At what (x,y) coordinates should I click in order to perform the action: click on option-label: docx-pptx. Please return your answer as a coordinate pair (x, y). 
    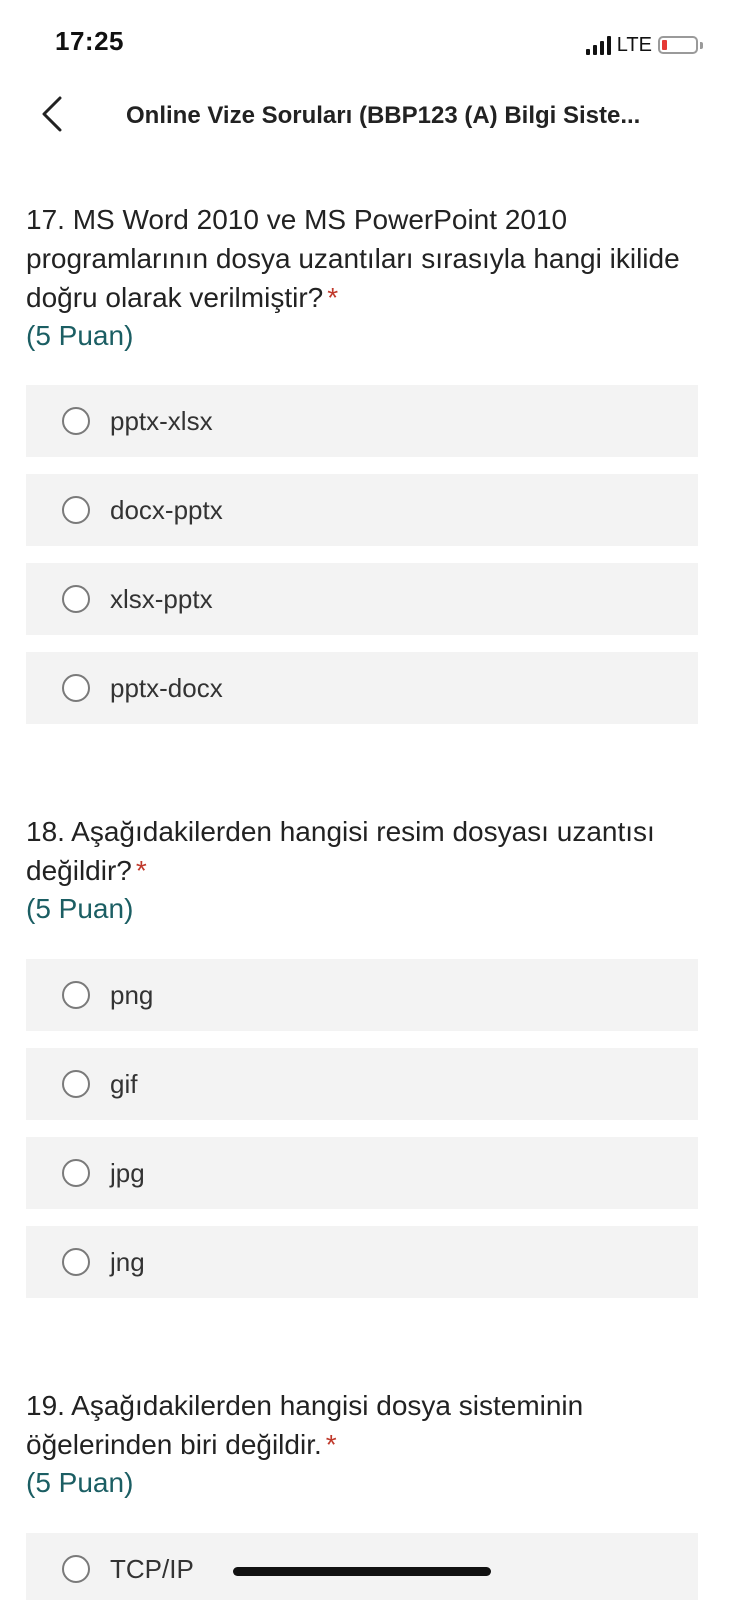
    Looking at the image, I should click on (166, 509).